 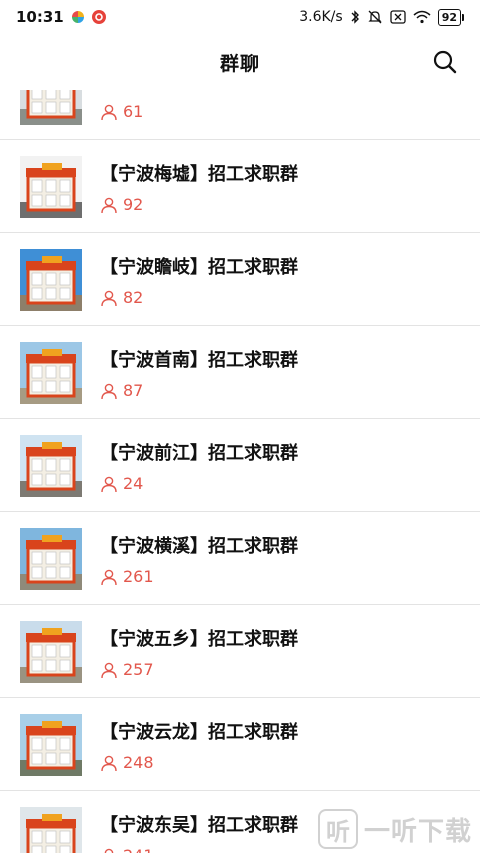 I want to click on group-title: 【宁波梅墟】招工求职群, so click(x=199, y=174).